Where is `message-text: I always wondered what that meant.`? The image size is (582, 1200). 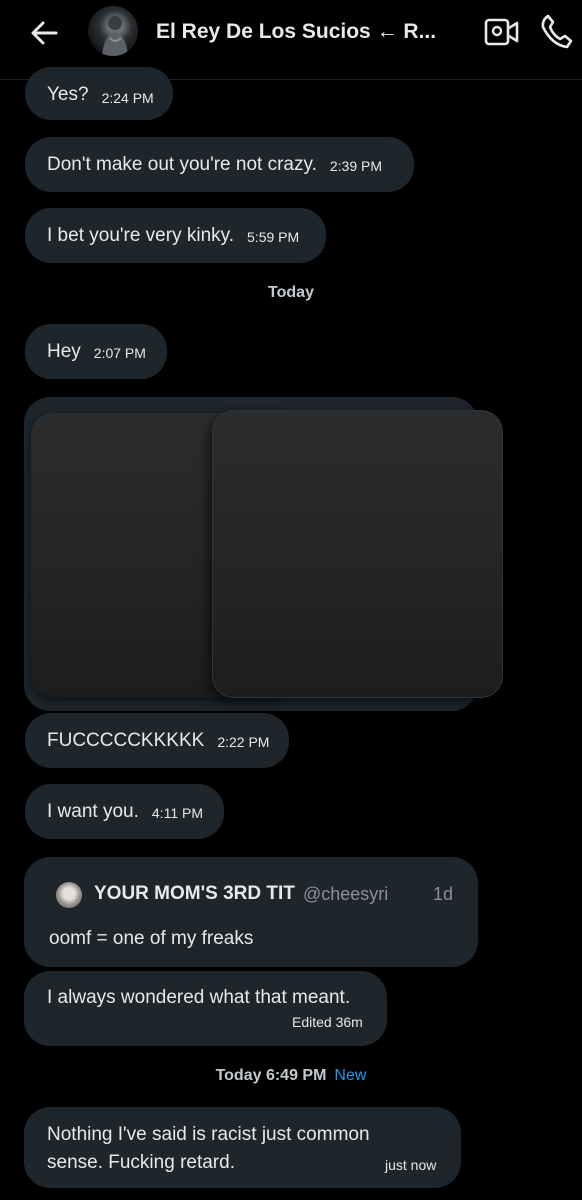 message-text: I always wondered what that meant. is located at coordinates (199, 997).